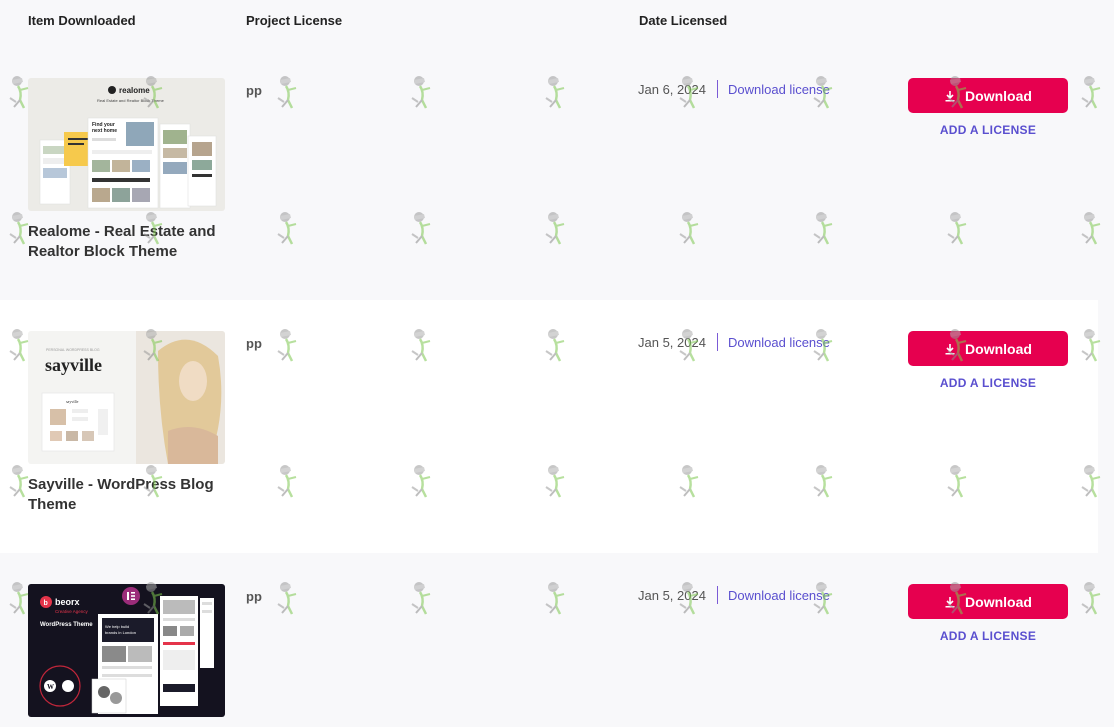 The width and height of the screenshot is (1114, 727). What do you see at coordinates (82, 20) in the screenshot?
I see `header-item-downloaded: Item Downloaded` at bounding box center [82, 20].